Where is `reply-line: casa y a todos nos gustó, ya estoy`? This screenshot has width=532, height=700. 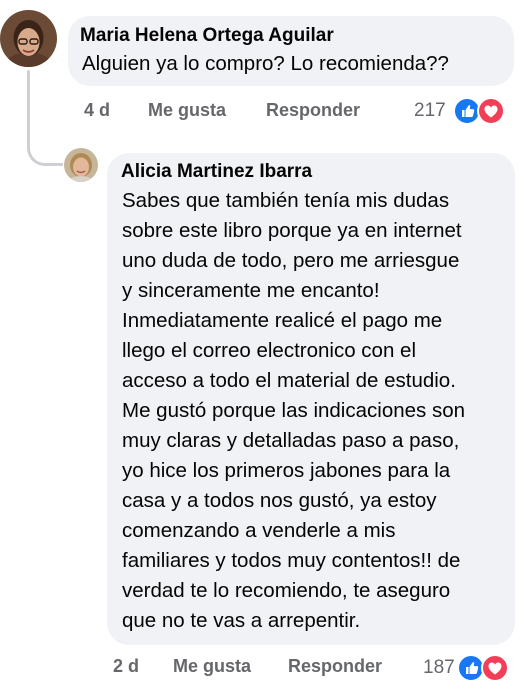
reply-line: casa y a todos nos gustó, ya estoy is located at coordinates (279, 500).